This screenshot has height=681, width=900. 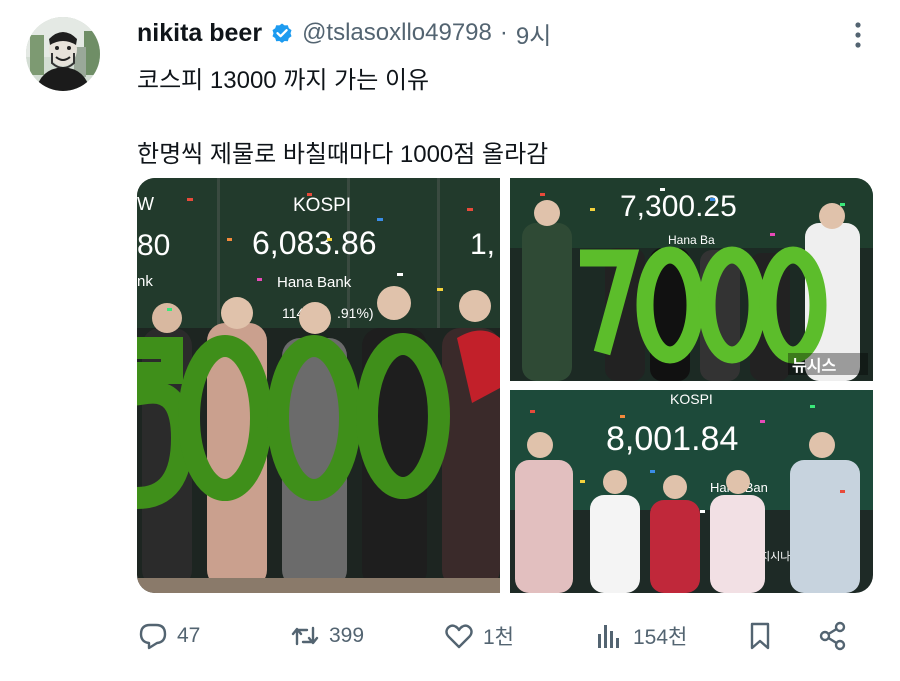 I want to click on action-bar: 47 399 1천 154천, so click(x=502, y=636).